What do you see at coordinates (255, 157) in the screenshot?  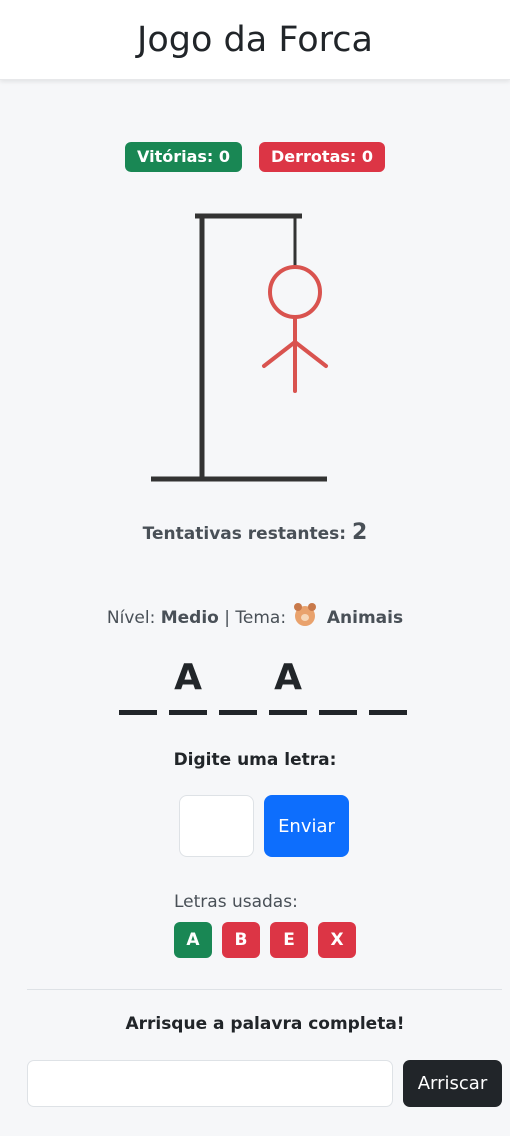 I see `score-badges: Vitórias: 0 Derrotas: 0` at bounding box center [255, 157].